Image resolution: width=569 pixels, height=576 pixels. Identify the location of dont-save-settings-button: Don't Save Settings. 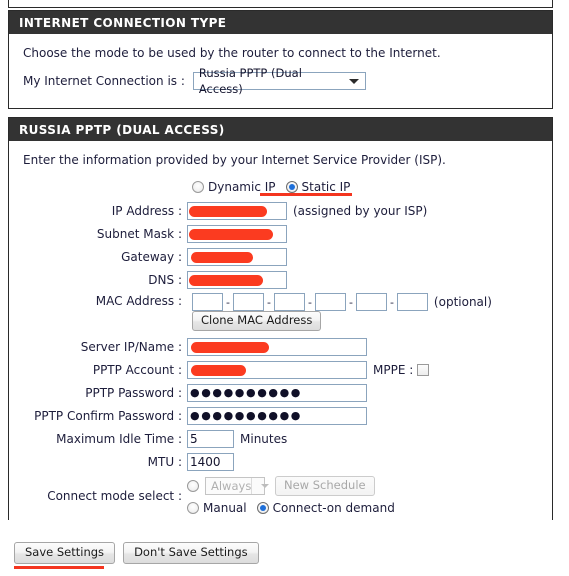
(191, 553).